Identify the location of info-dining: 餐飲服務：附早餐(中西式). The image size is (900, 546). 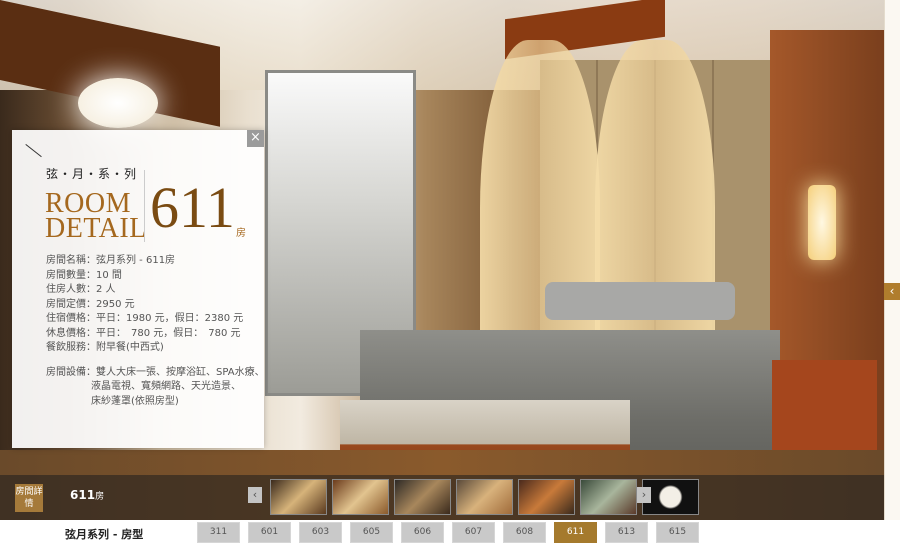
(105, 347).